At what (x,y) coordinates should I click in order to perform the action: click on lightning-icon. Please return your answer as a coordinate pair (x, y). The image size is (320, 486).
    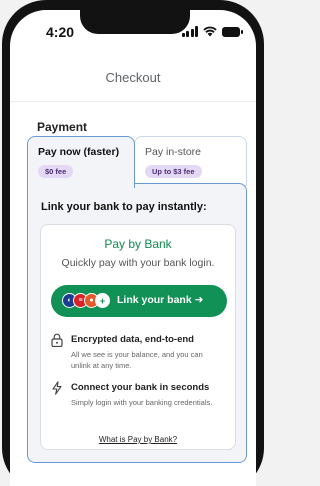
    Looking at the image, I should click on (57, 388).